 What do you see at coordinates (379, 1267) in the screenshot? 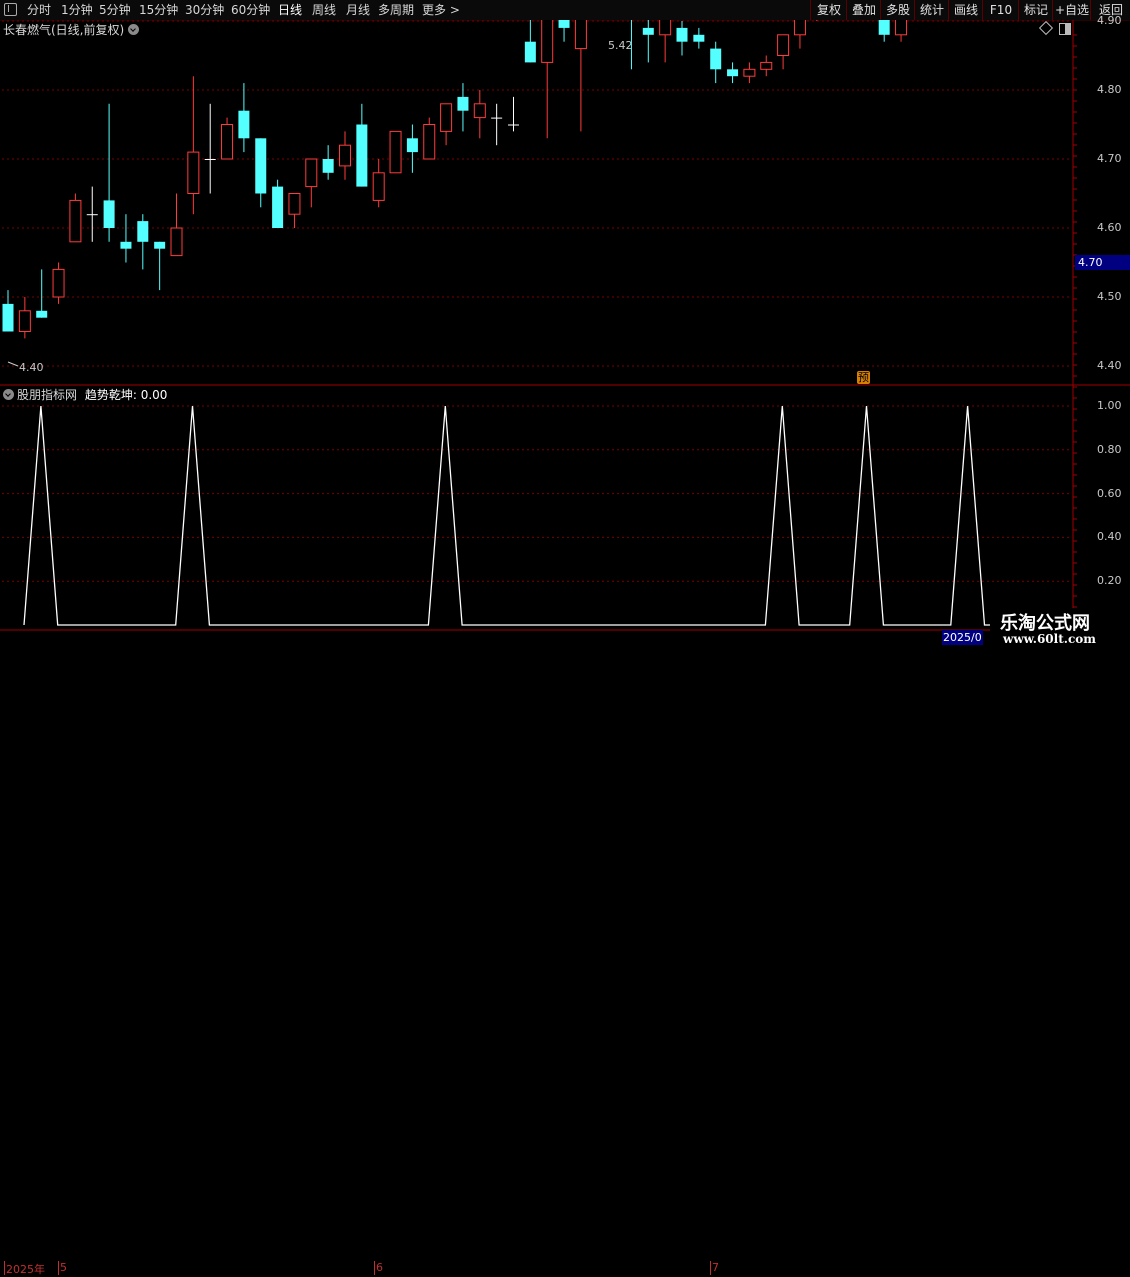
I see `date-tick-label: 6` at bounding box center [379, 1267].